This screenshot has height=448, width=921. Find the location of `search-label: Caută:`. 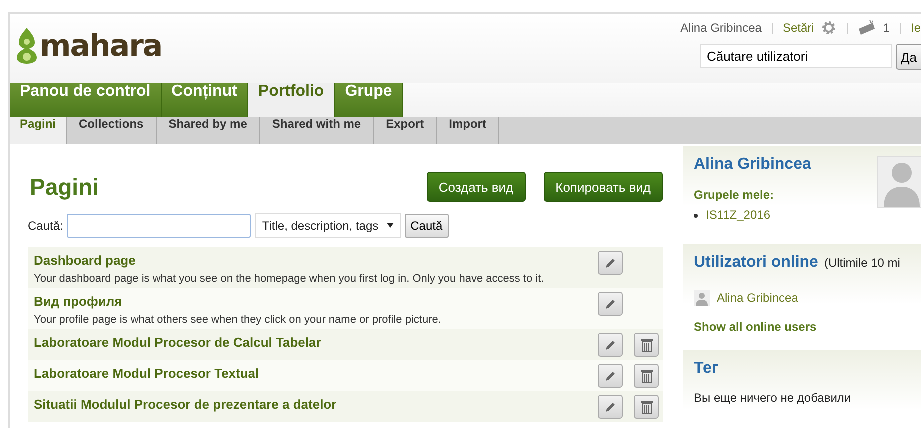

search-label: Caută: is located at coordinates (46, 225).